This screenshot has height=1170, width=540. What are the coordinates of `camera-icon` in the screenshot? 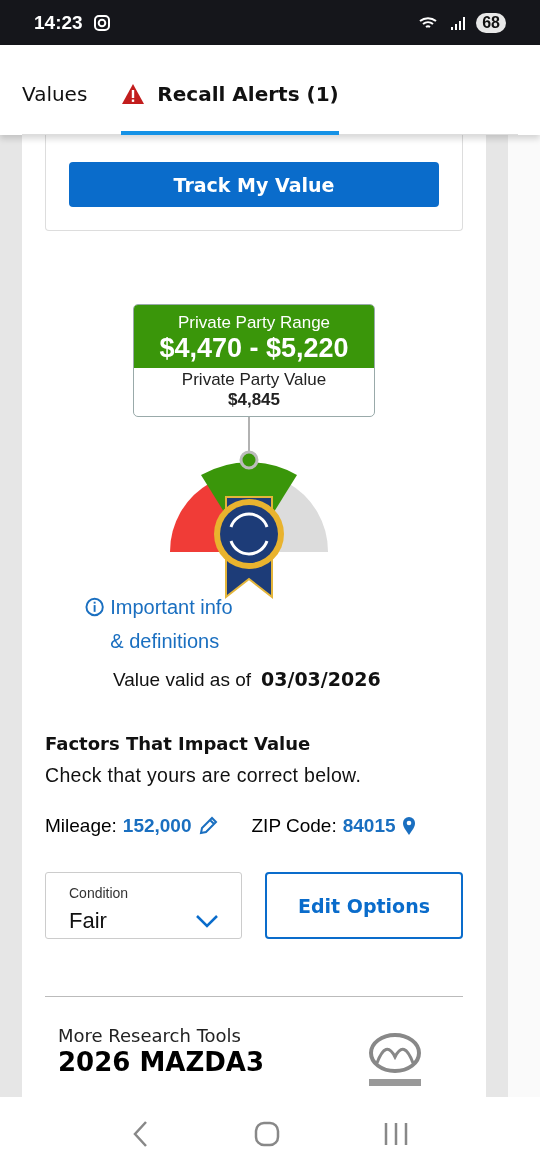 It's located at (101, 22).